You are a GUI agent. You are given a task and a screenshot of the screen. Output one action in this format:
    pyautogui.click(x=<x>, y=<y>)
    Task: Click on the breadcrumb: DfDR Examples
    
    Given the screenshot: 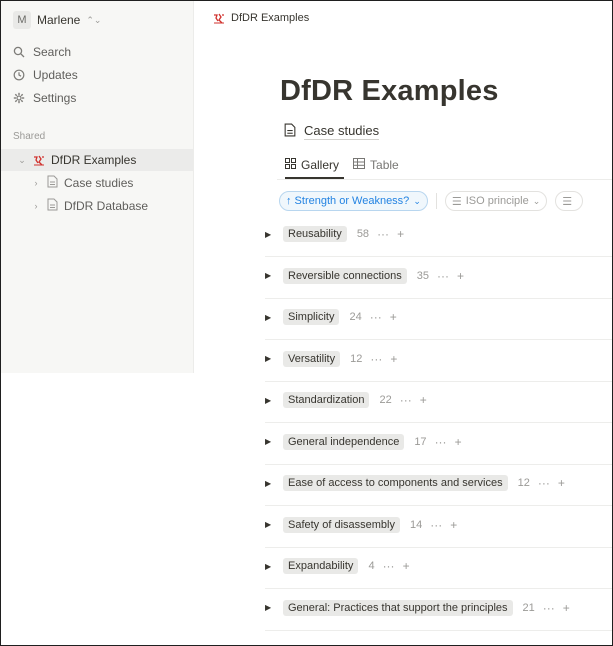 What is the action you would take?
    pyautogui.click(x=261, y=18)
    